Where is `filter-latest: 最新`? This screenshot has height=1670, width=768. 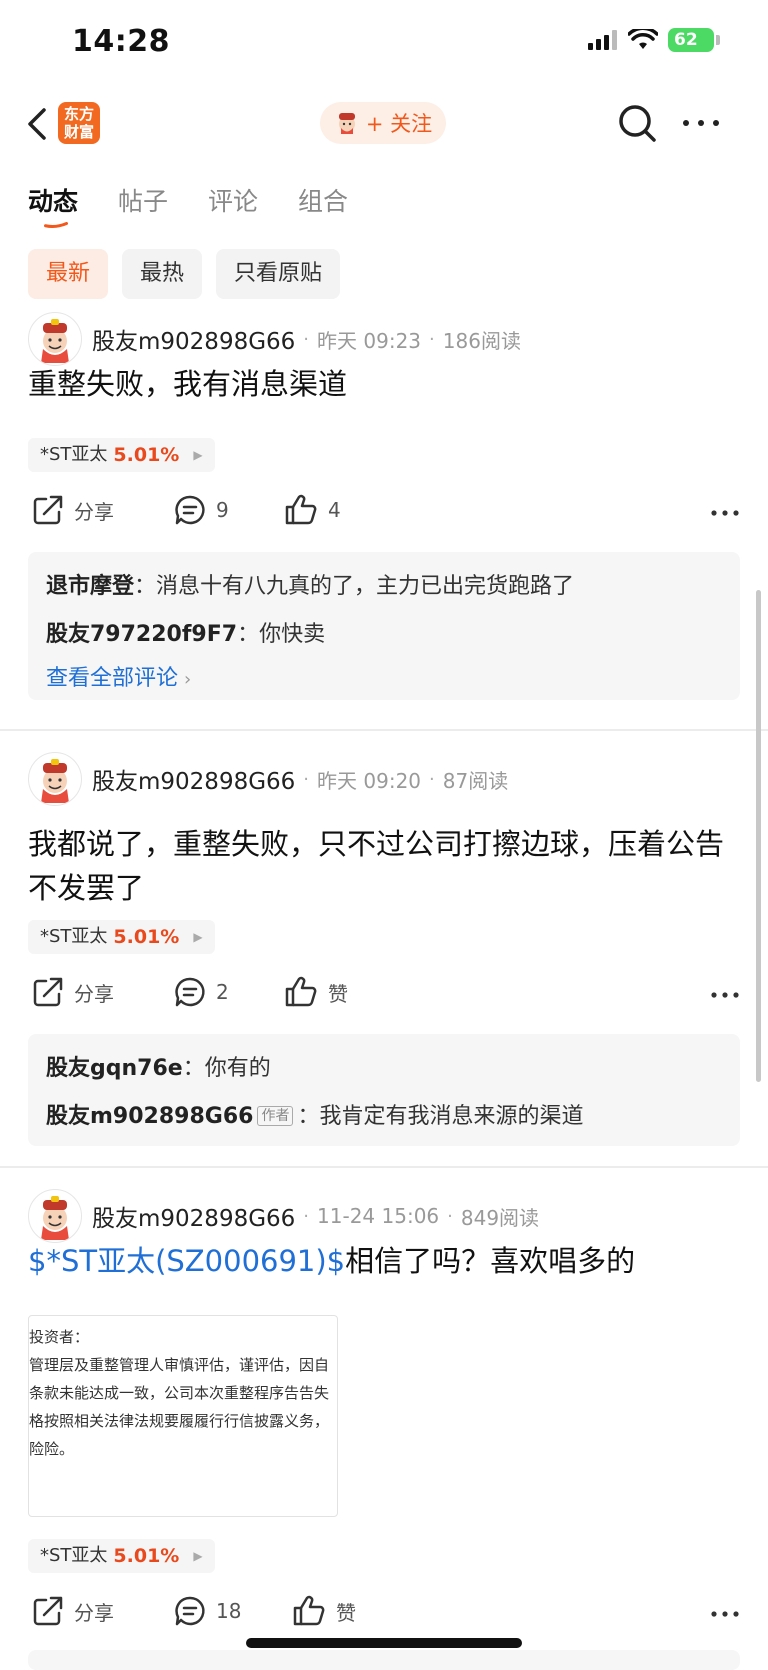
filter-latest: 最新 is located at coordinates (68, 274).